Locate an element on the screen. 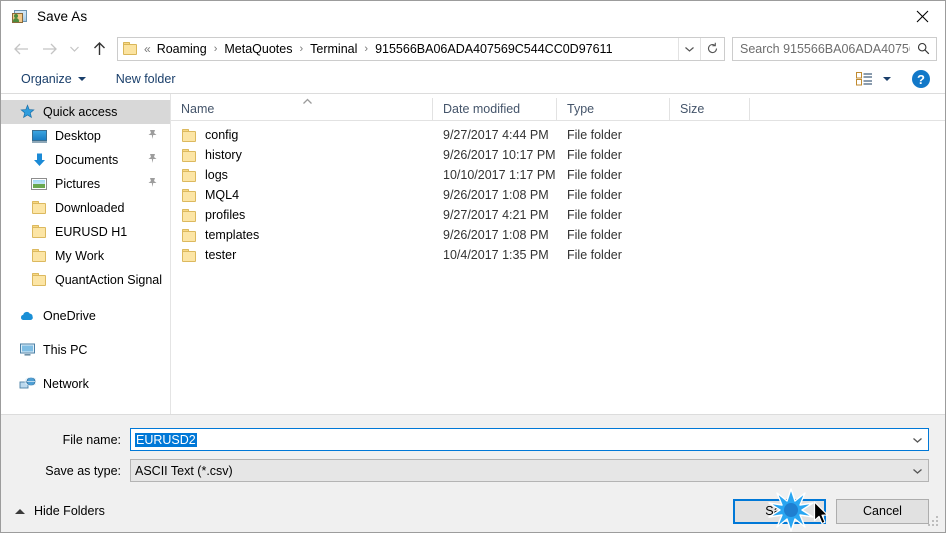 This screenshot has width=946, height=533. save-as-type-dropdown-button is located at coordinates (917, 470).